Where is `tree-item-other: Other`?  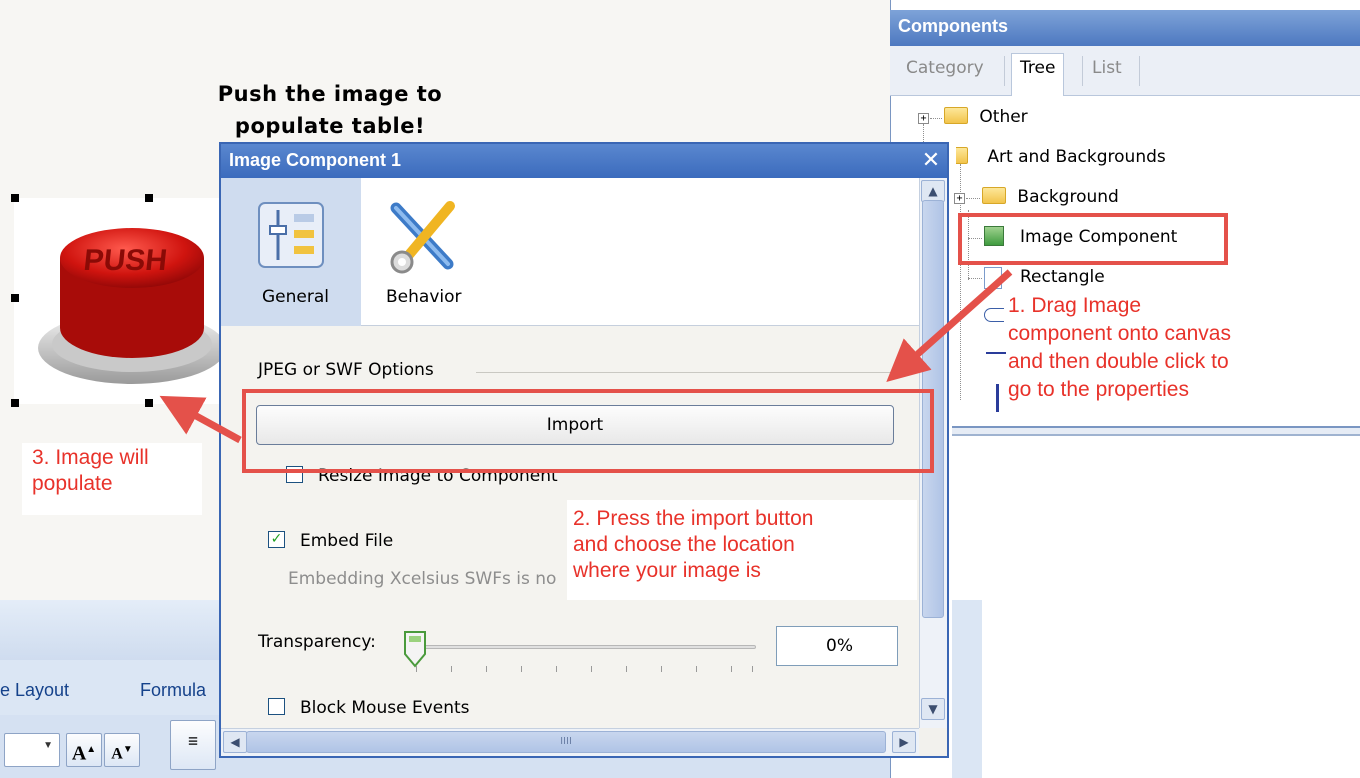
tree-item-other: Other is located at coordinates (986, 117).